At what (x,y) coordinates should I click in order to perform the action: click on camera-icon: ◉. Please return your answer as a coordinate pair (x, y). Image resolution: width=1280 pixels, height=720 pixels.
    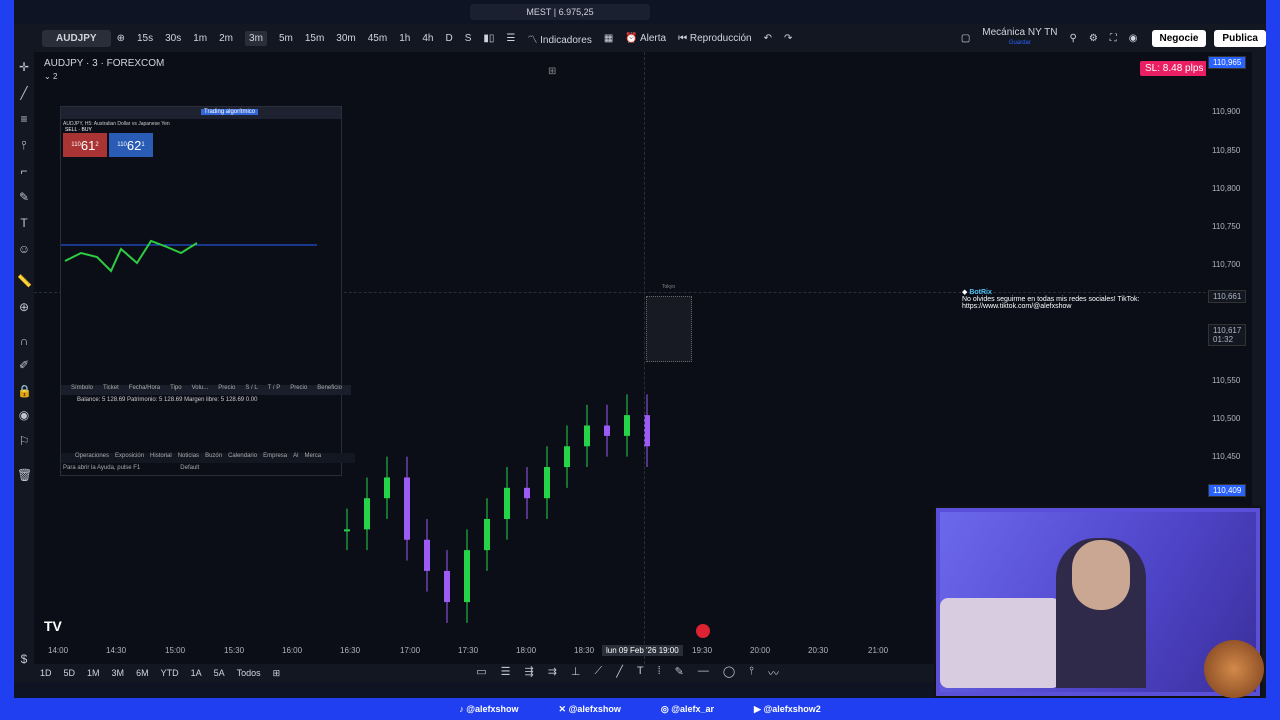
    Looking at the image, I should click on (1133, 38).